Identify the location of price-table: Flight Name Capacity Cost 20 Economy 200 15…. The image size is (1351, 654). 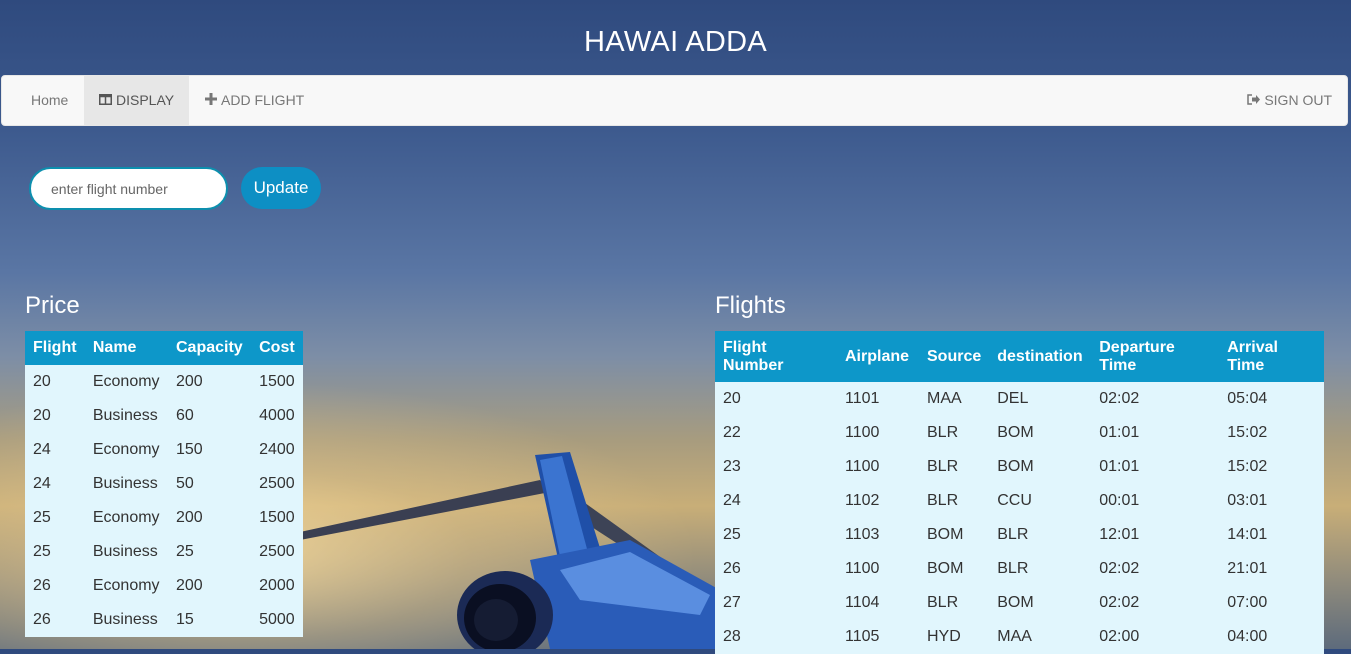
(164, 484).